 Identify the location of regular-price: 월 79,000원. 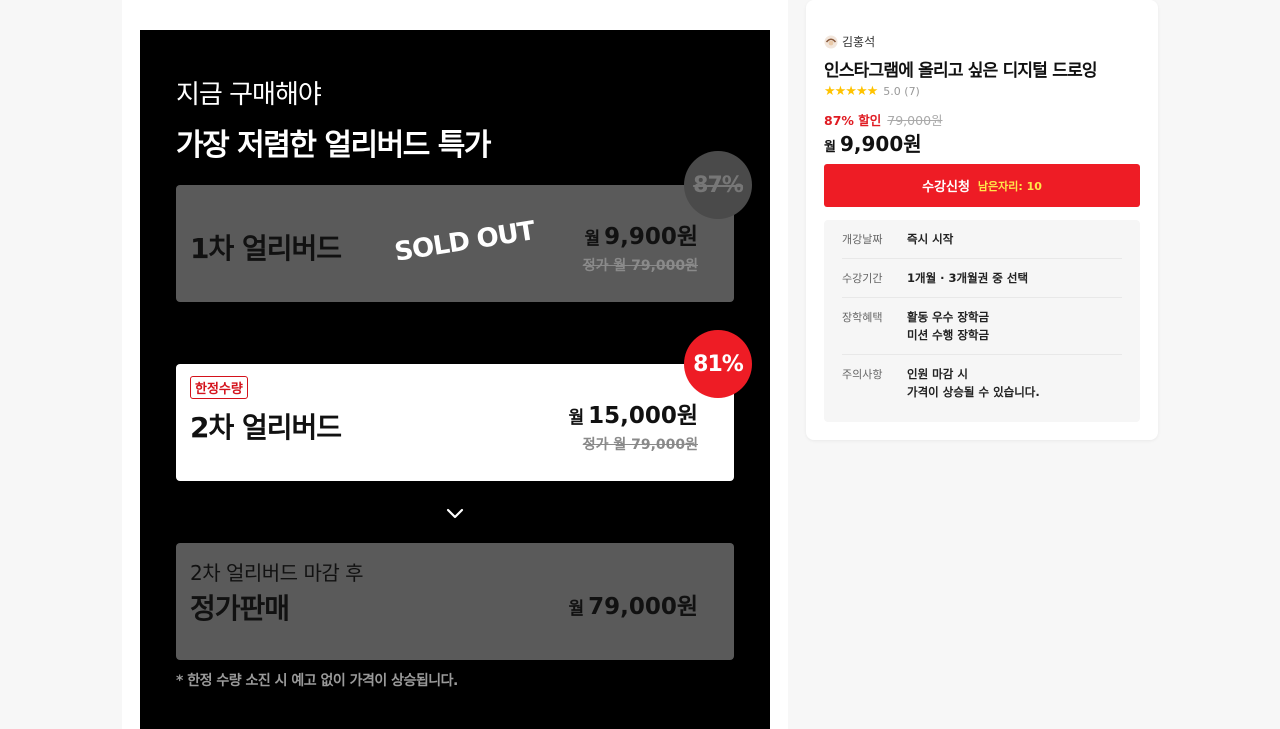
(633, 604).